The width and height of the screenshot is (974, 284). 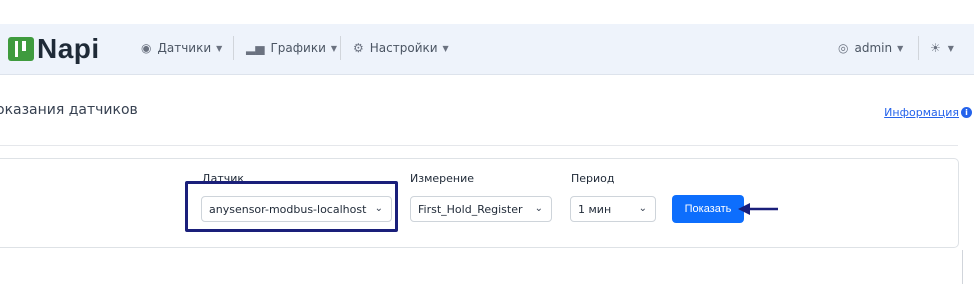 I want to click on nav-sensors-label: Датчики, so click(x=184, y=48).